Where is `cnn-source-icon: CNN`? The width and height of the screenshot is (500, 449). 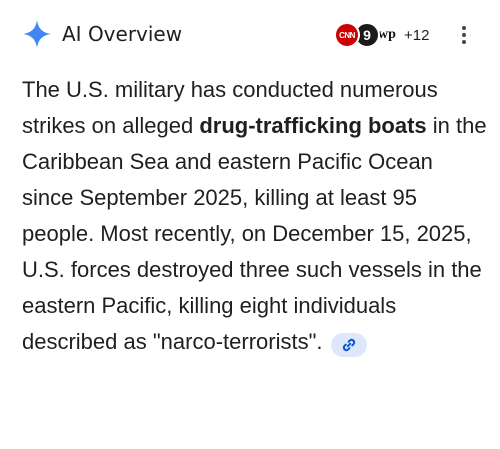
cnn-source-icon: CNN is located at coordinates (347, 35).